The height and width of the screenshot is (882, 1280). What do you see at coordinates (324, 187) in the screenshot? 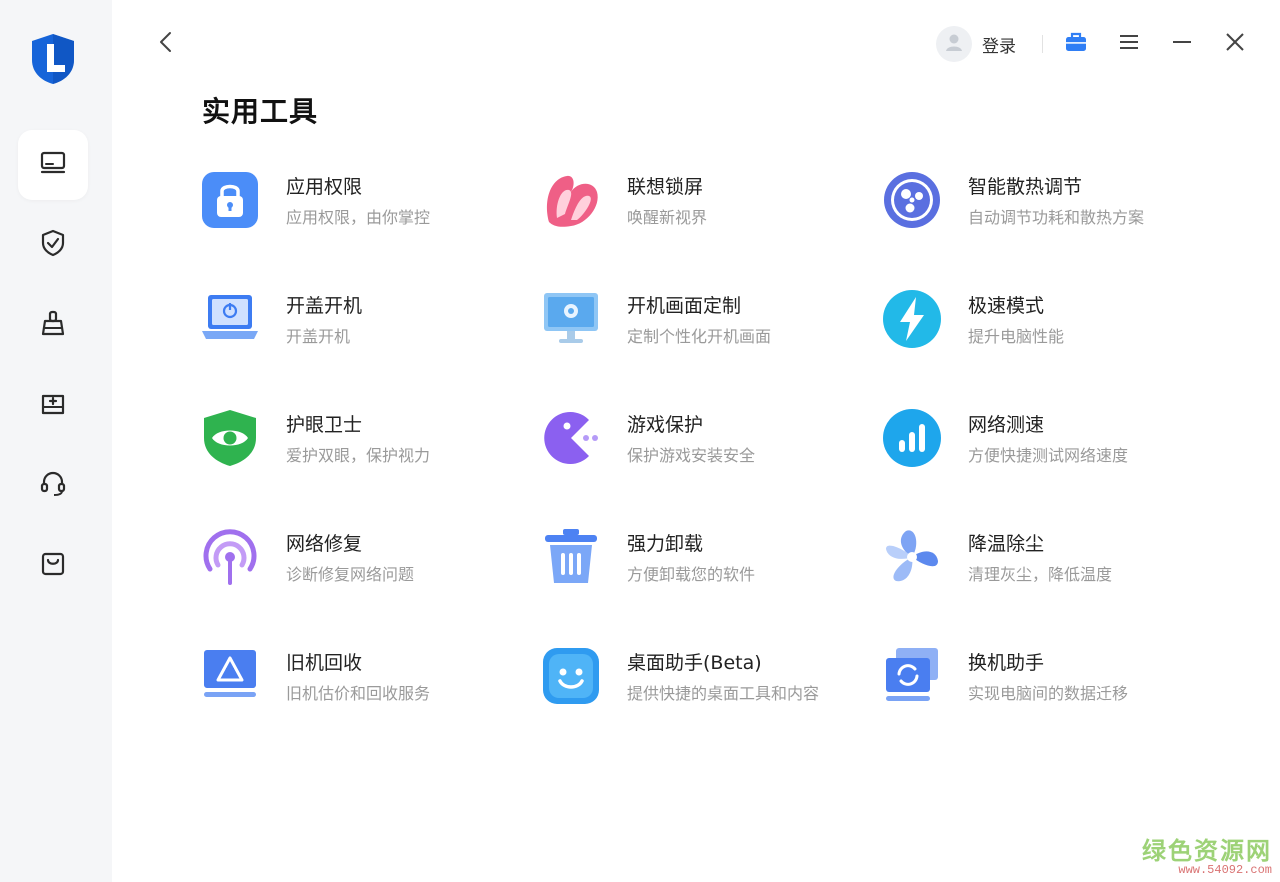
I see `tool-name: 应用权限` at bounding box center [324, 187].